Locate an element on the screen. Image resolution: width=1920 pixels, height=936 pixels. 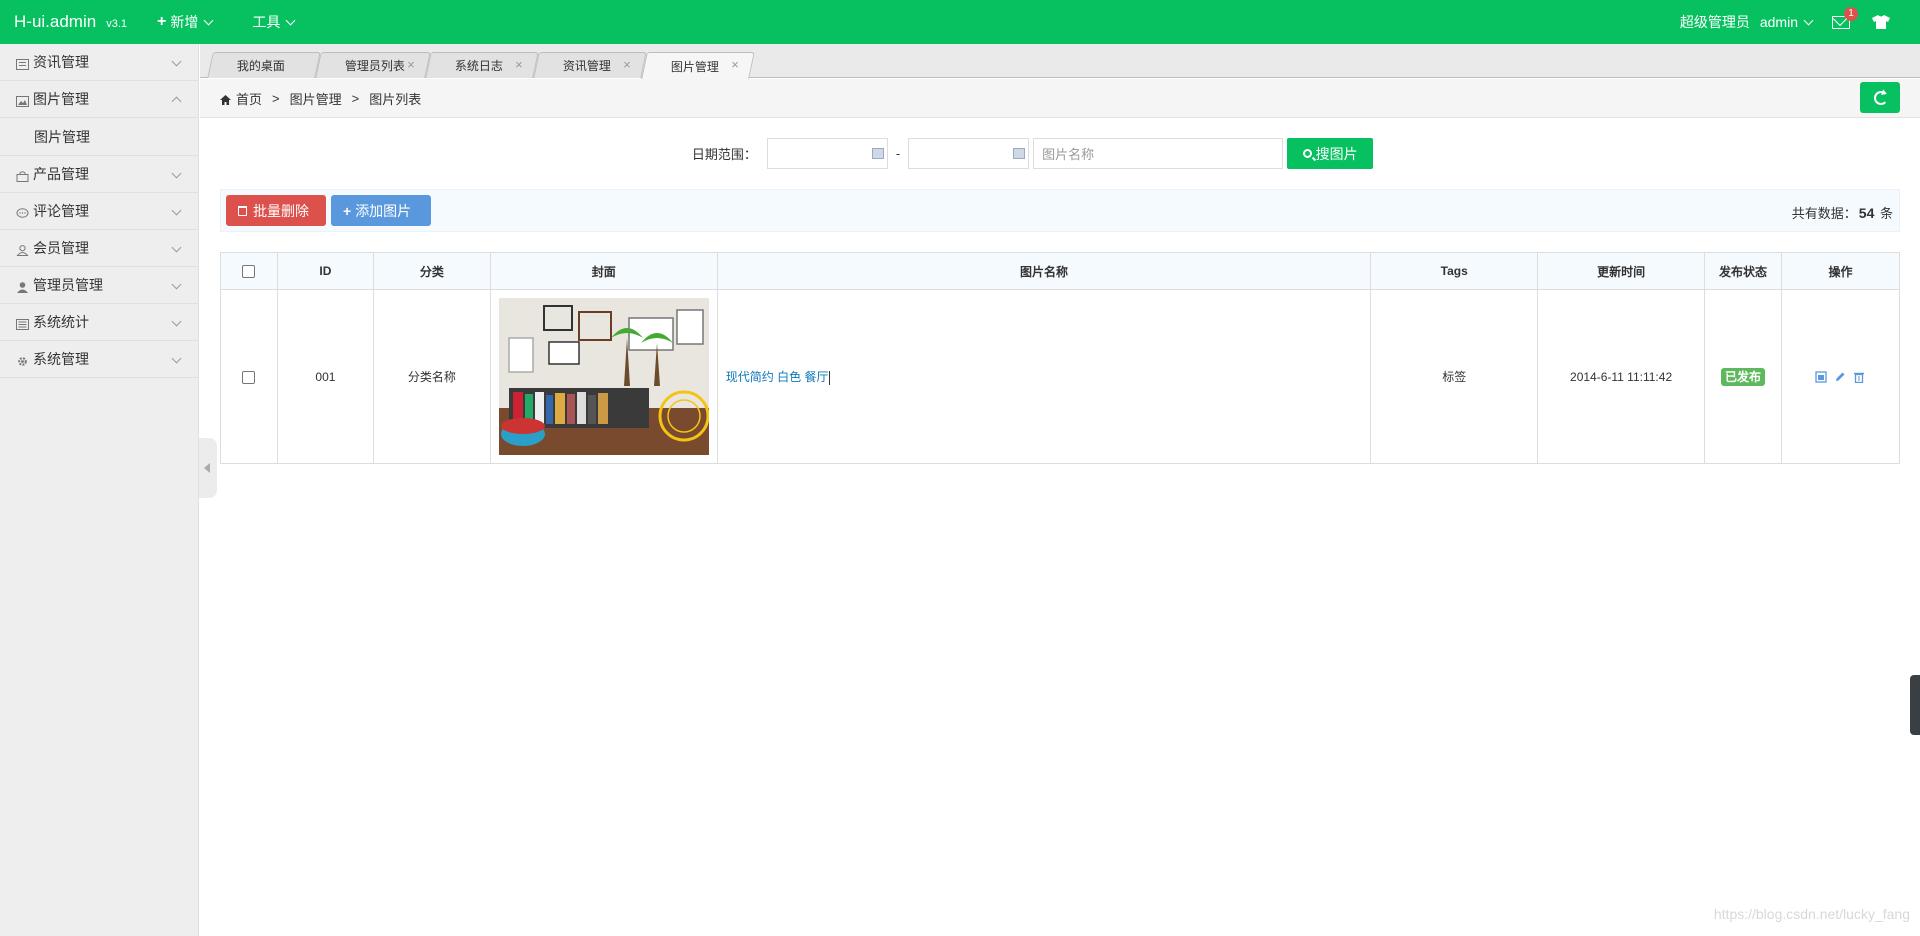
watermark: https://blog.csdn.net/lucky_fang is located at coordinates (1811, 914).